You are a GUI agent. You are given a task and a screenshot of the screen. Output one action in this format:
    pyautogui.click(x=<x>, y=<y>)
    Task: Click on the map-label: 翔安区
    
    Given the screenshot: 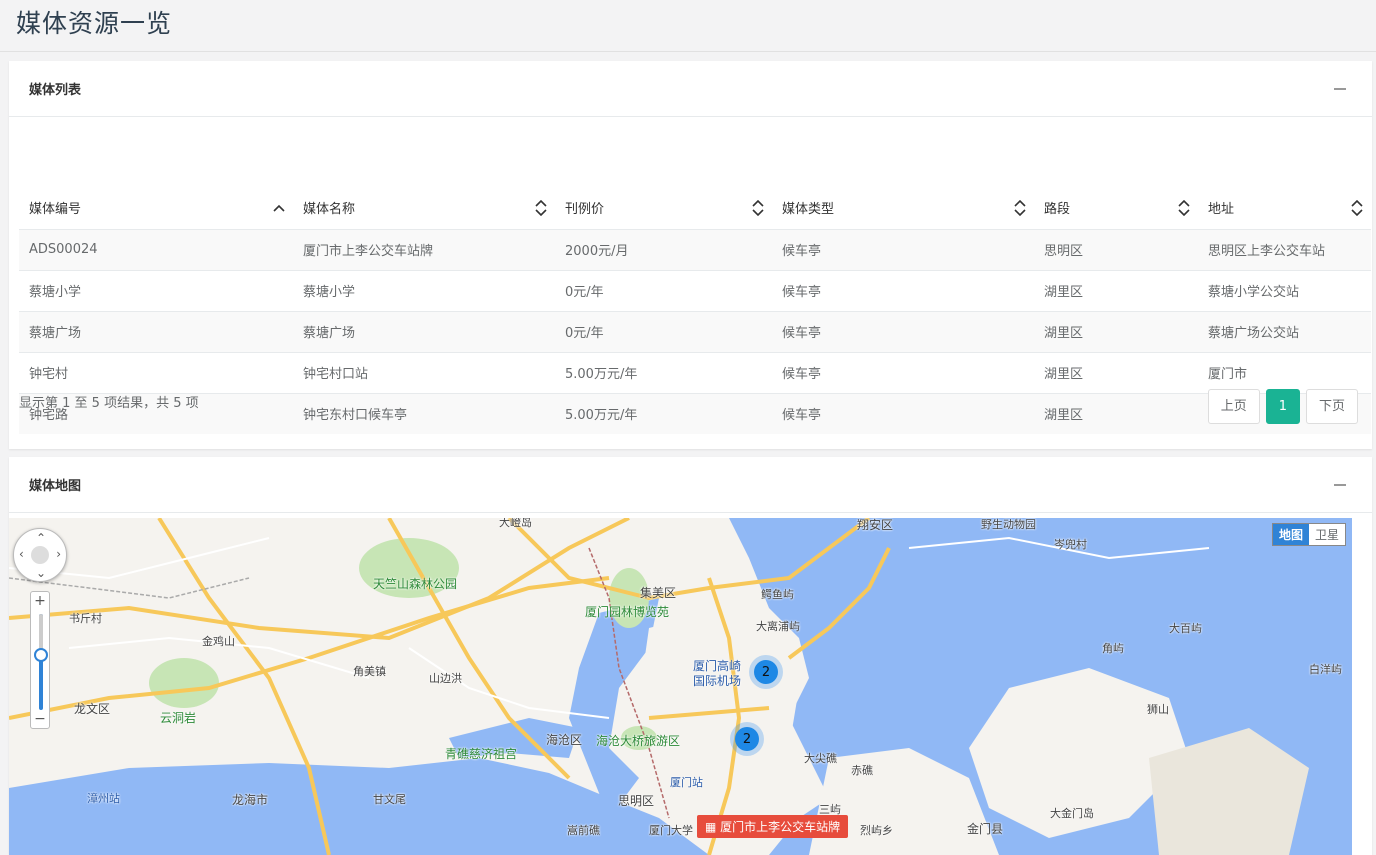 What is the action you would take?
    pyautogui.click(x=875, y=525)
    